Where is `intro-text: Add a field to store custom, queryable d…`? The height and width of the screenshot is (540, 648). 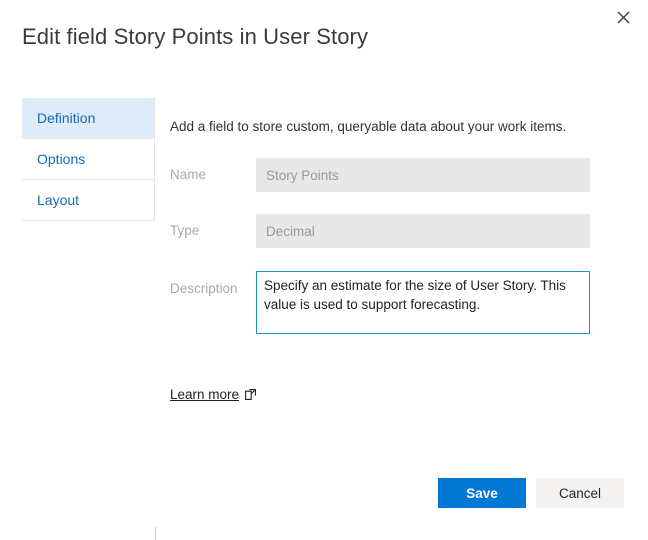 intro-text: Add a field to store custom, queryable d… is located at coordinates (368, 126).